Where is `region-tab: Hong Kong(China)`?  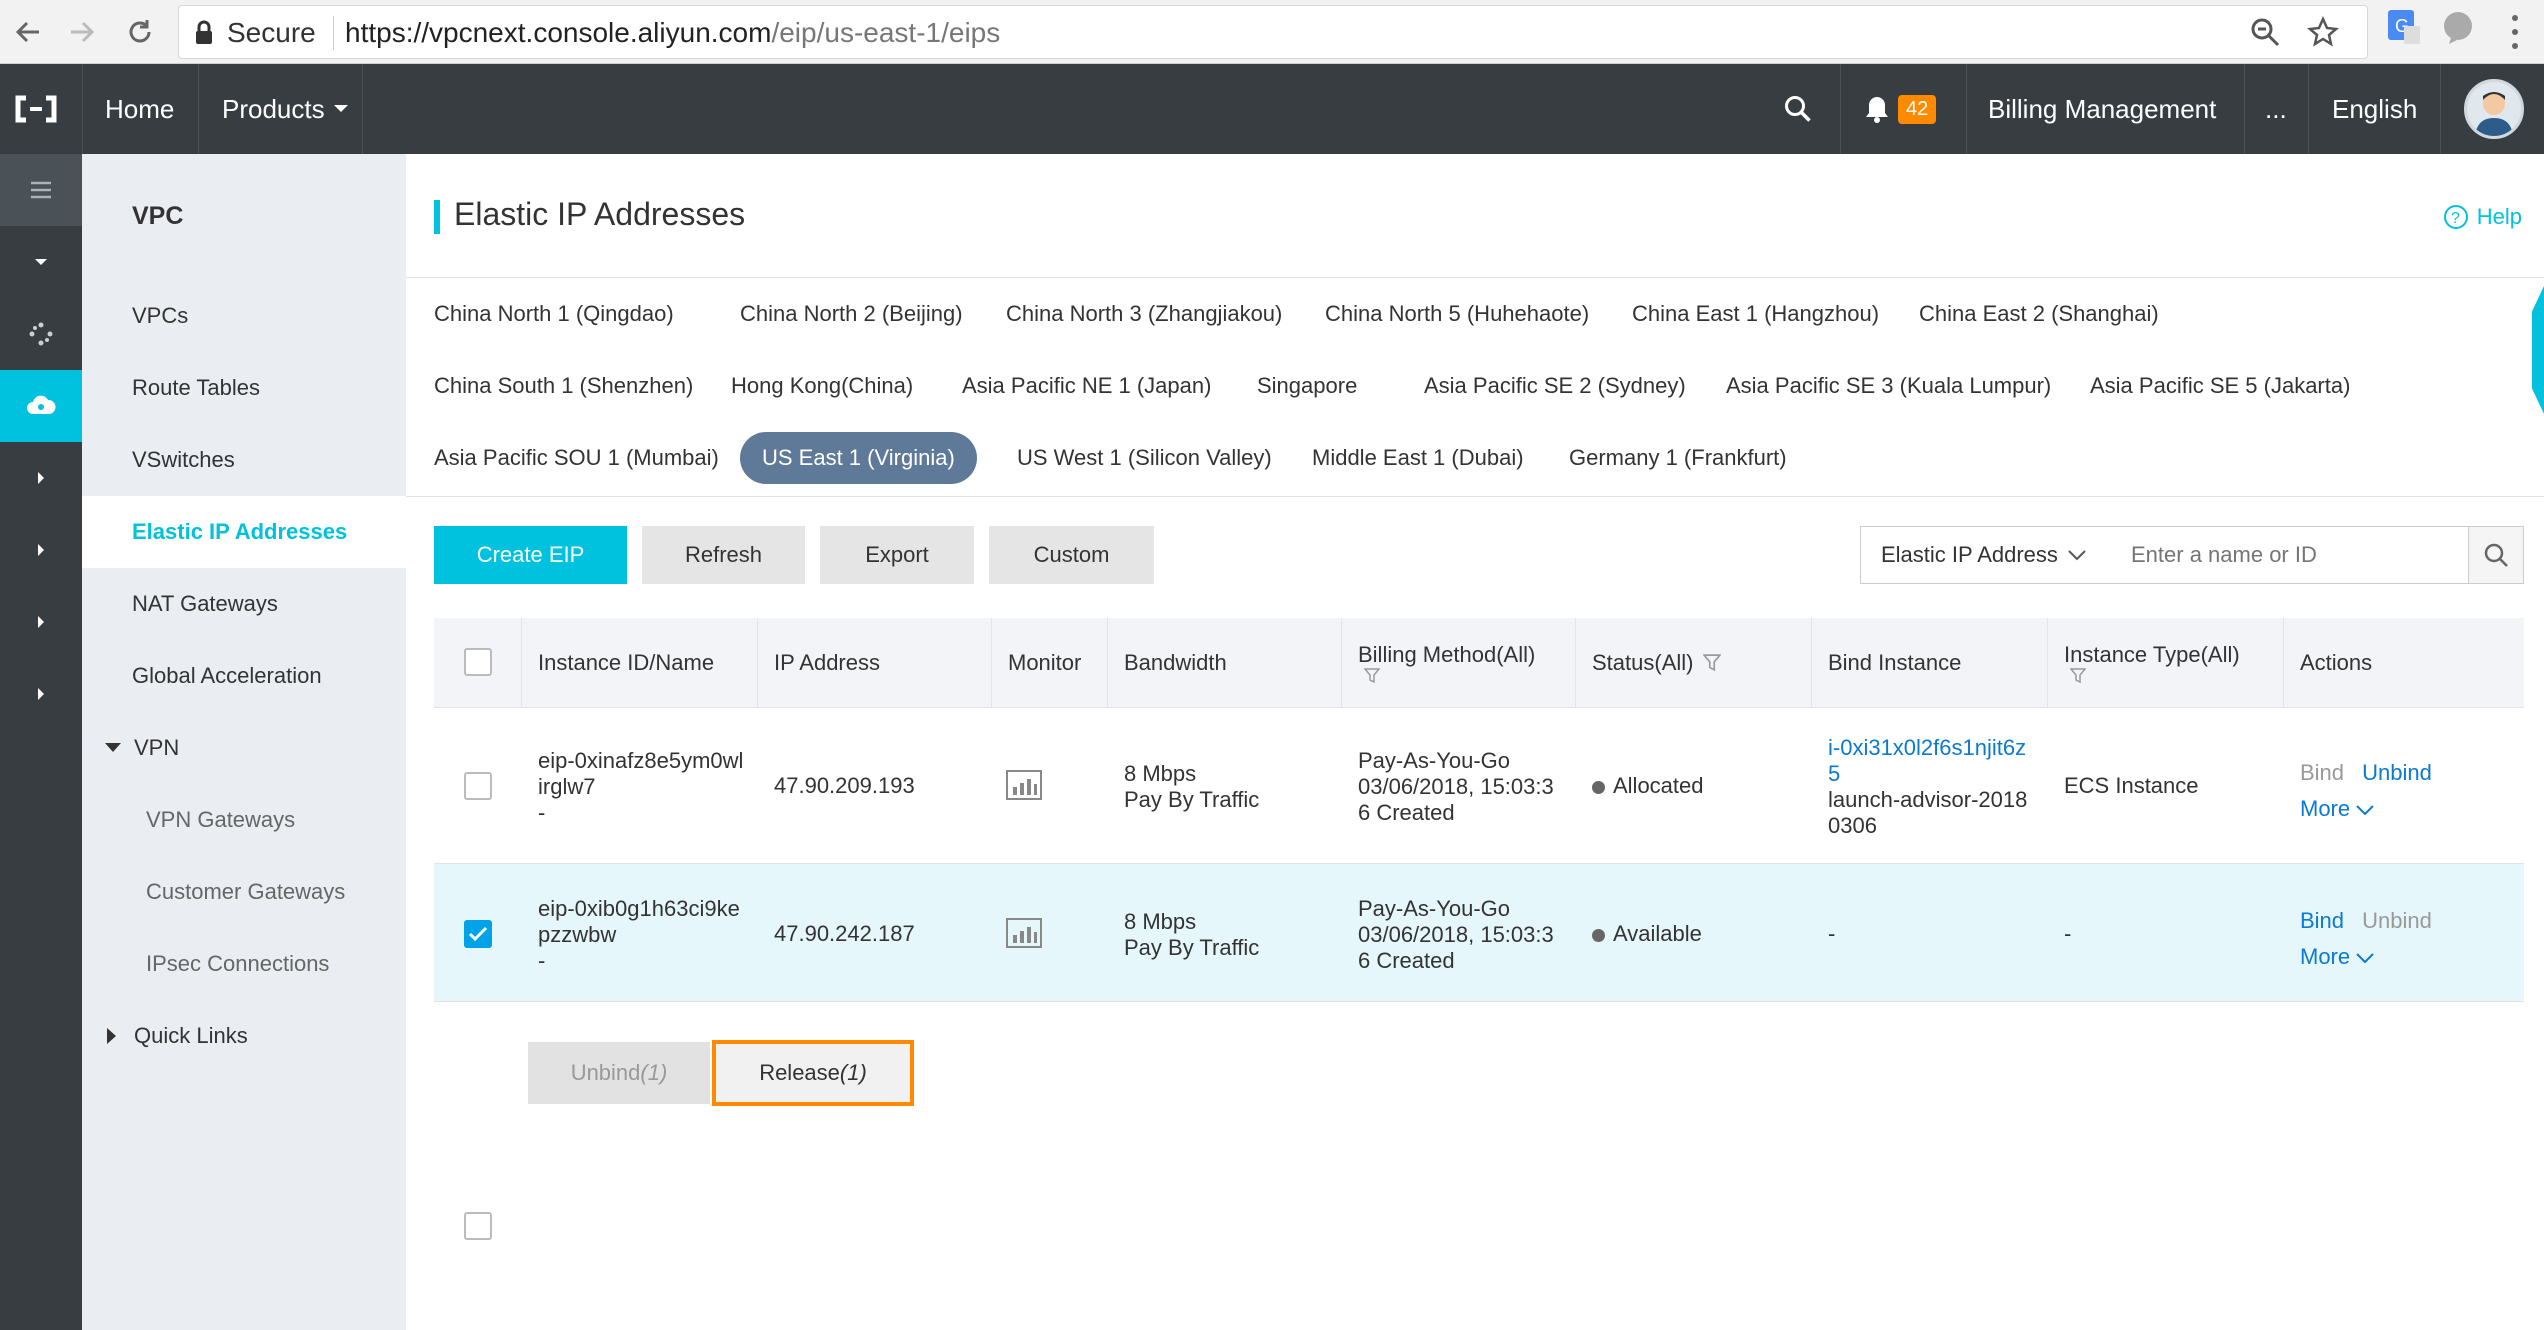 region-tab: Hong Kong(China) is located at coordinates (822, 386).